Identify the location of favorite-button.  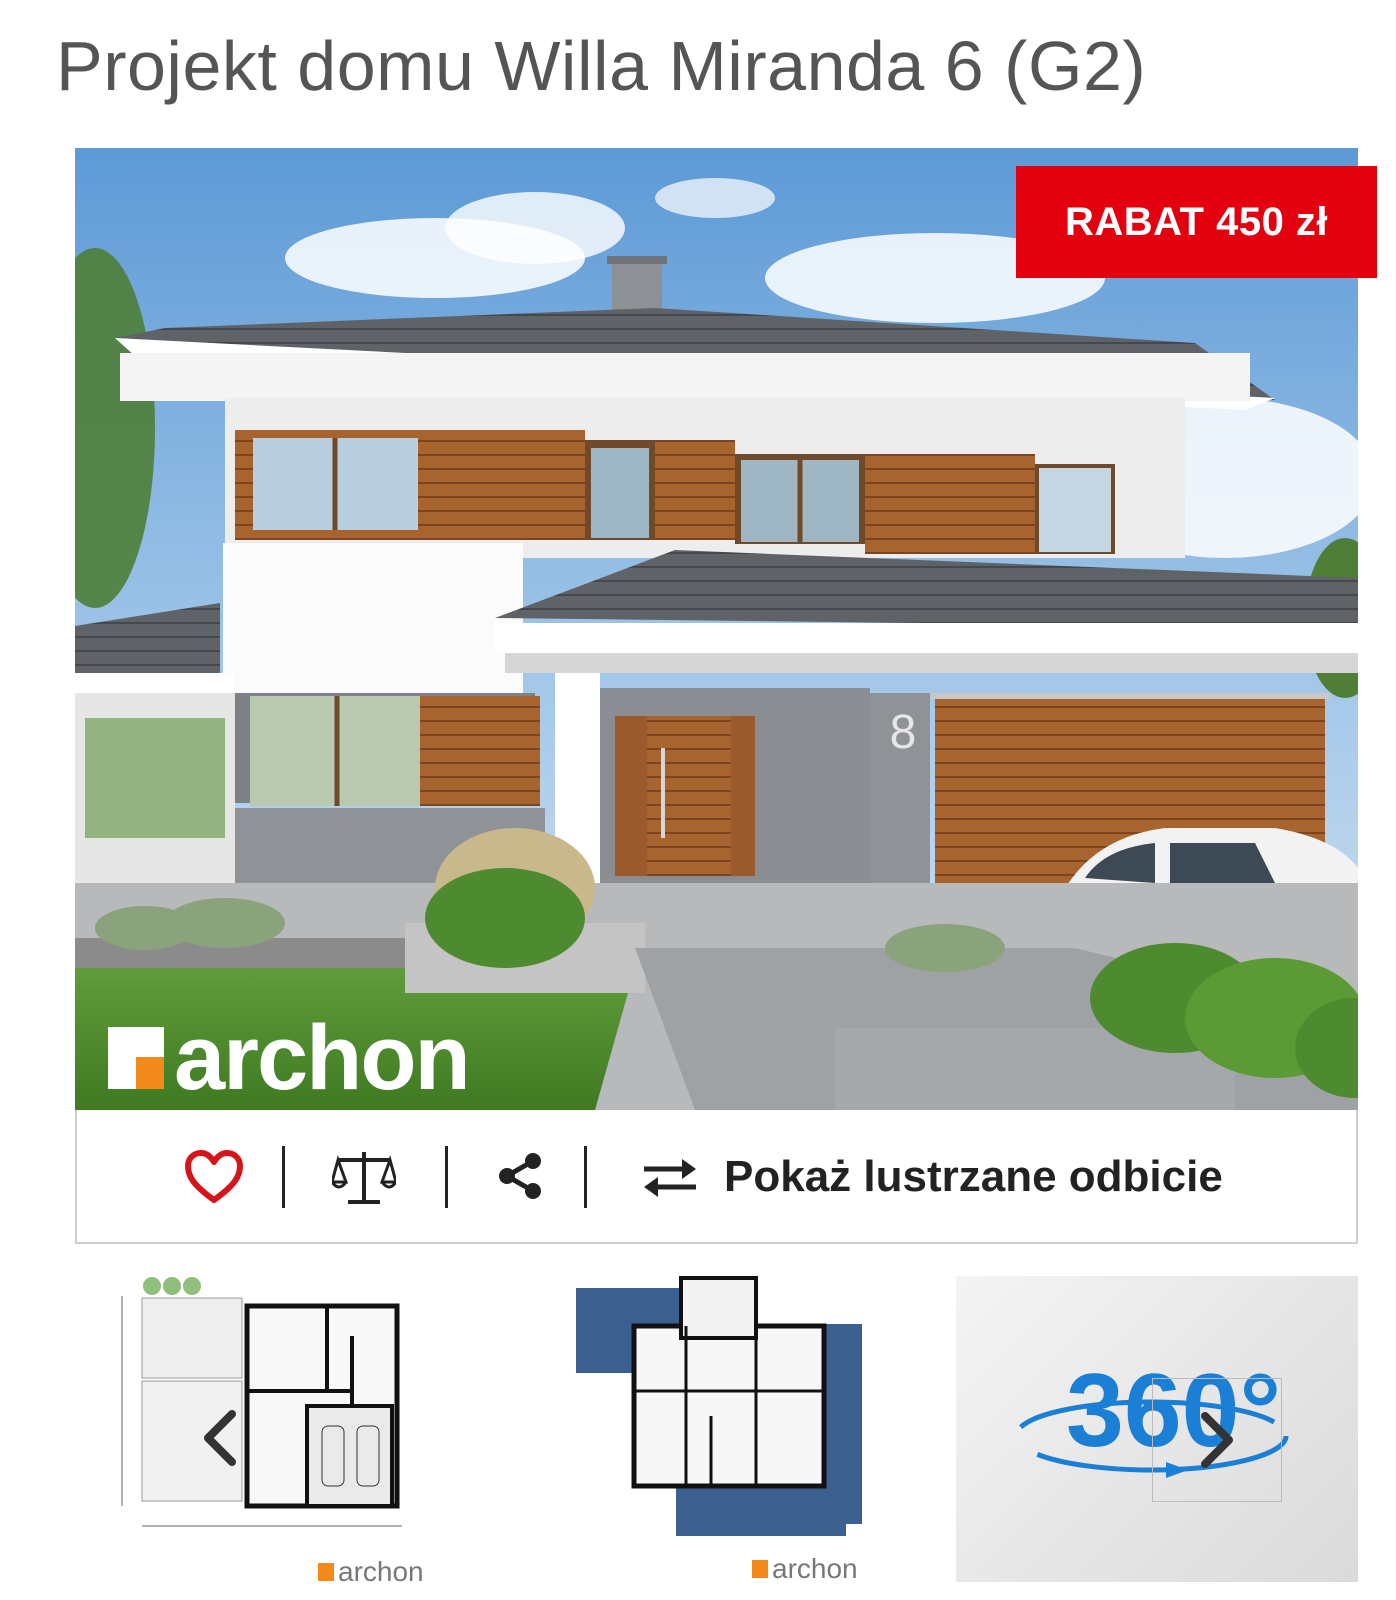
(214, 1177).